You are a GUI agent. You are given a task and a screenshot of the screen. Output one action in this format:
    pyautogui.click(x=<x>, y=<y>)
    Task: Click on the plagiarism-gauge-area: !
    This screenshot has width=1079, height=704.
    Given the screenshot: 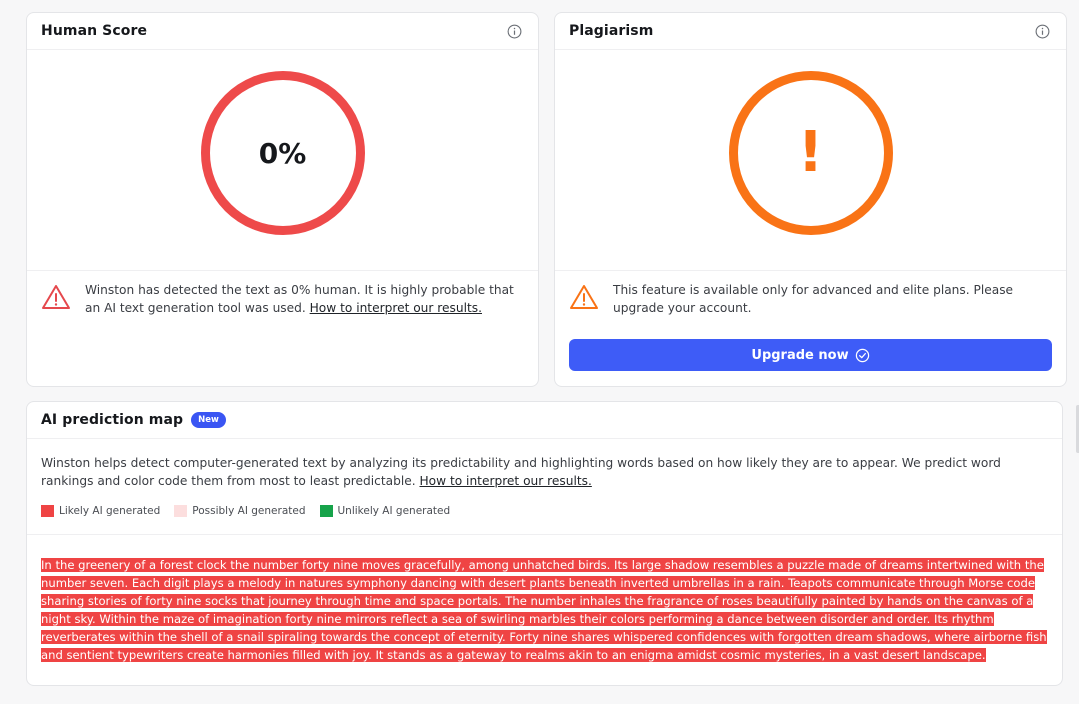 What is the action you would take?
    pyautogui.click(x=810, y=161)
    